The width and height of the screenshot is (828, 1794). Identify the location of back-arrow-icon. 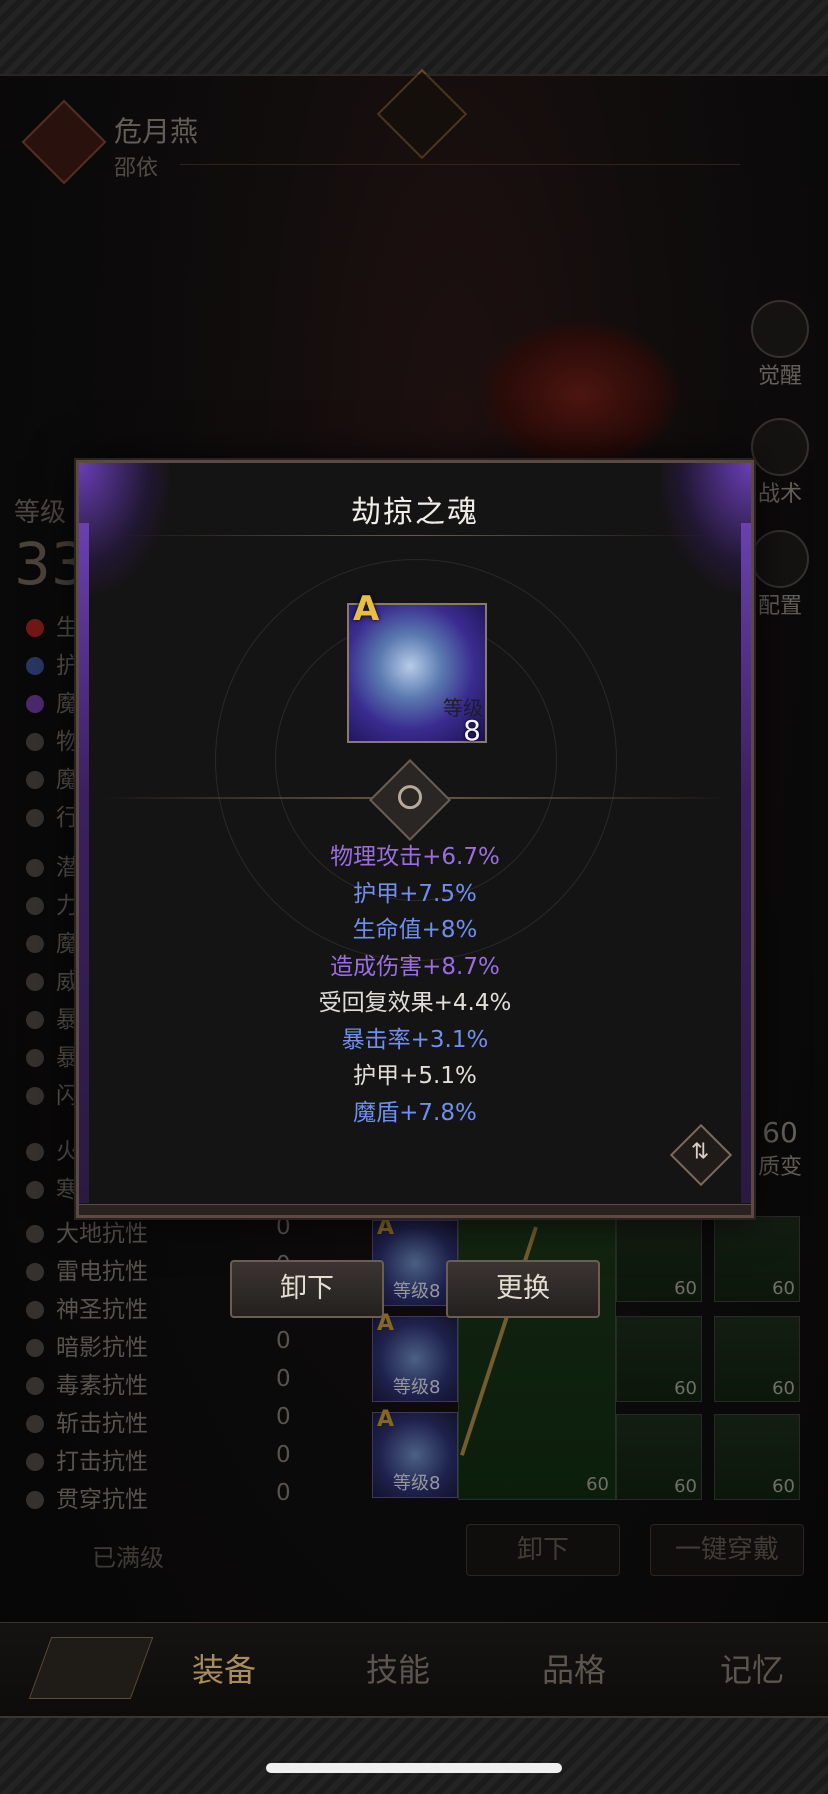
(91, 1668).